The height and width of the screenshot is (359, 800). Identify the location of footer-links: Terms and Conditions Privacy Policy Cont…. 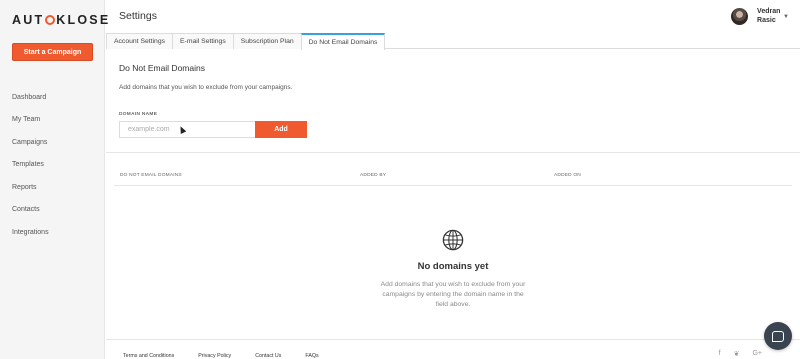
(233, 356).